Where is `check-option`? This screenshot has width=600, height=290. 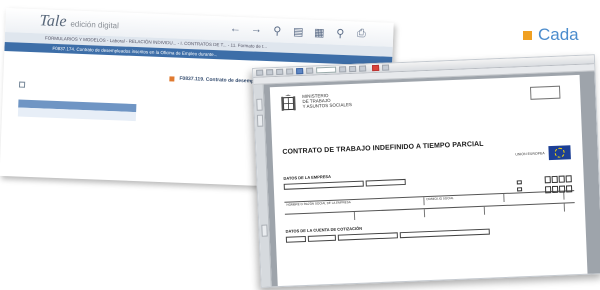 check-option is located at coordinates (520, 189).